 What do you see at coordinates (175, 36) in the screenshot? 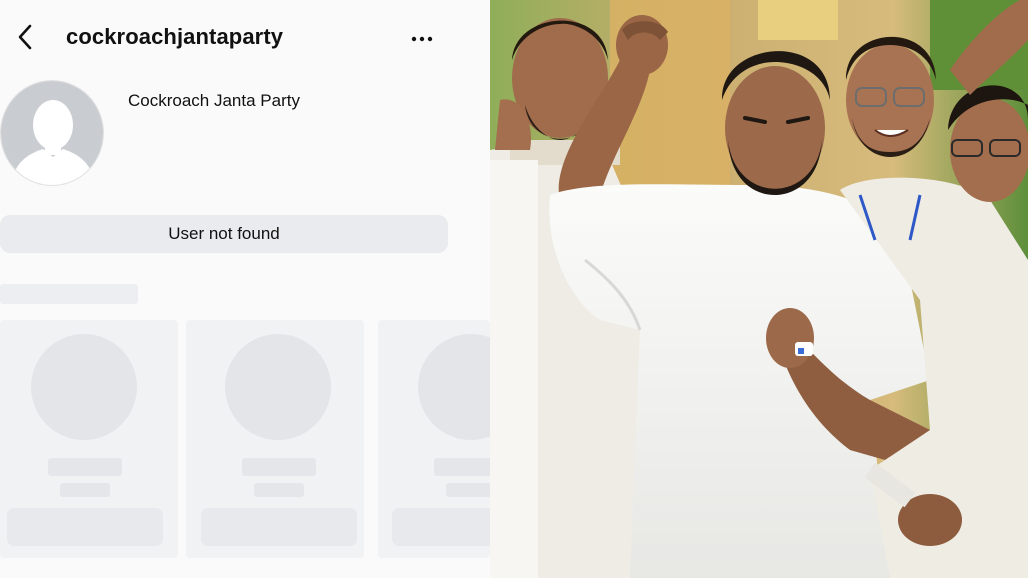
I see `profile-username: cockroachjantaparty` at bounding box center [175, 36].